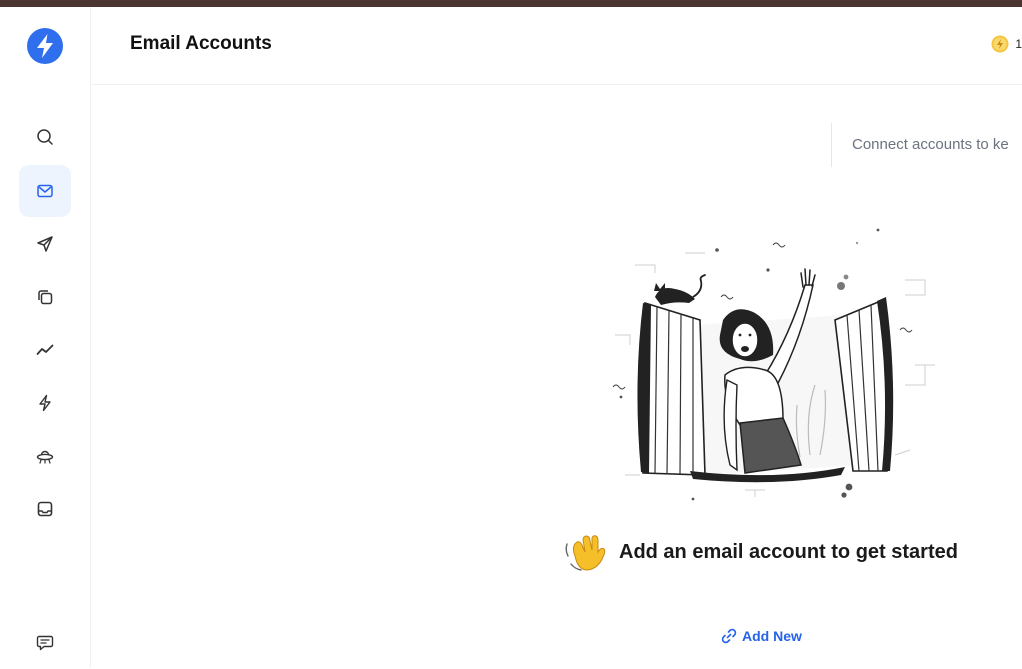 This screenshot has width=1022, height=669. I want to click on page-header: Email Accounts 1, so click(556, 46).